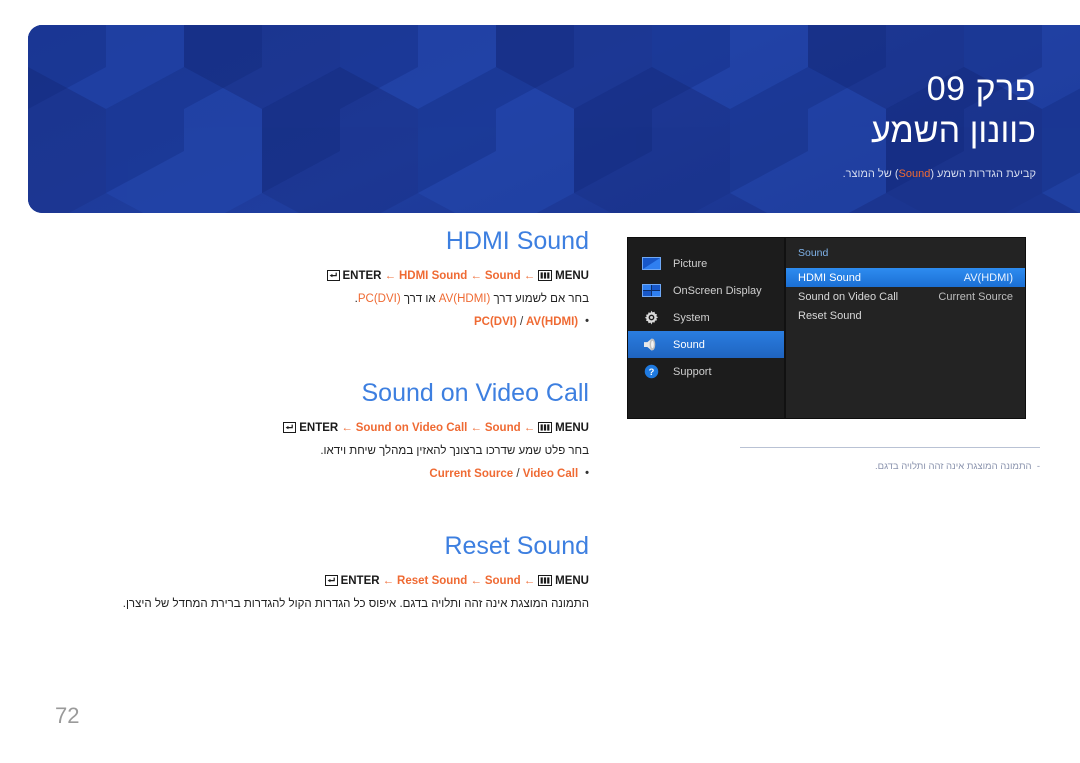 Image resolution: width=1080 pixels, height=763 pixels. Describe the element at coordinates (914, 173) in the screenshot. I see `subtitle-highlight: Sound` at that location.